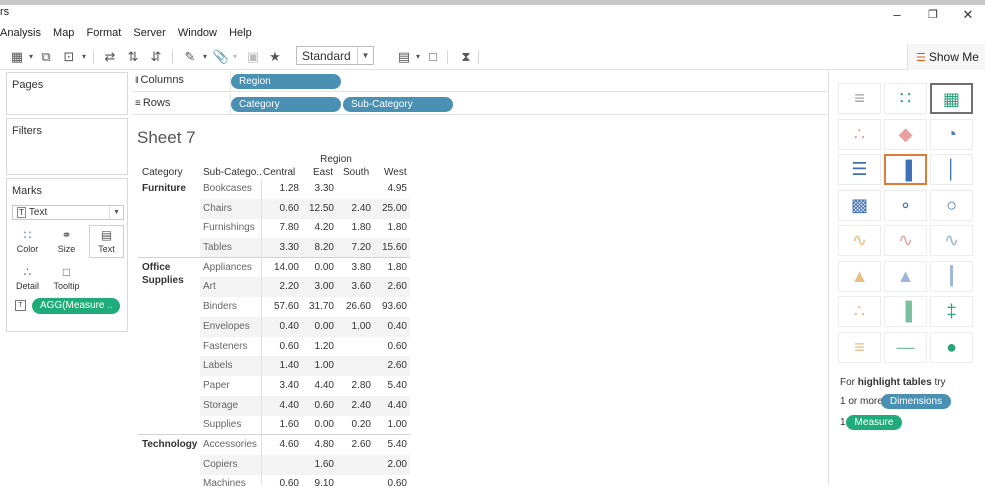 This screenshot has height=489, width=985. Describe the element at coordinates (106, 241) in the screenshot. I see `text-button: ▤ Text` at that location.